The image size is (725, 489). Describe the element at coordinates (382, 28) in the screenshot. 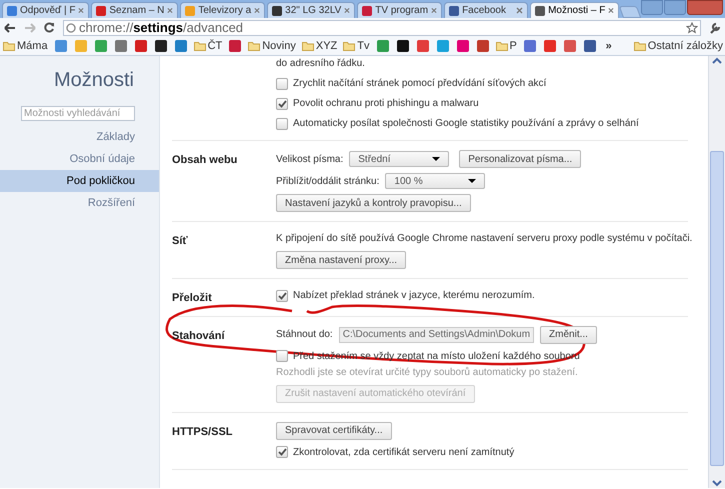

I see `address-bar: chrome://settings/advanced` at that location.